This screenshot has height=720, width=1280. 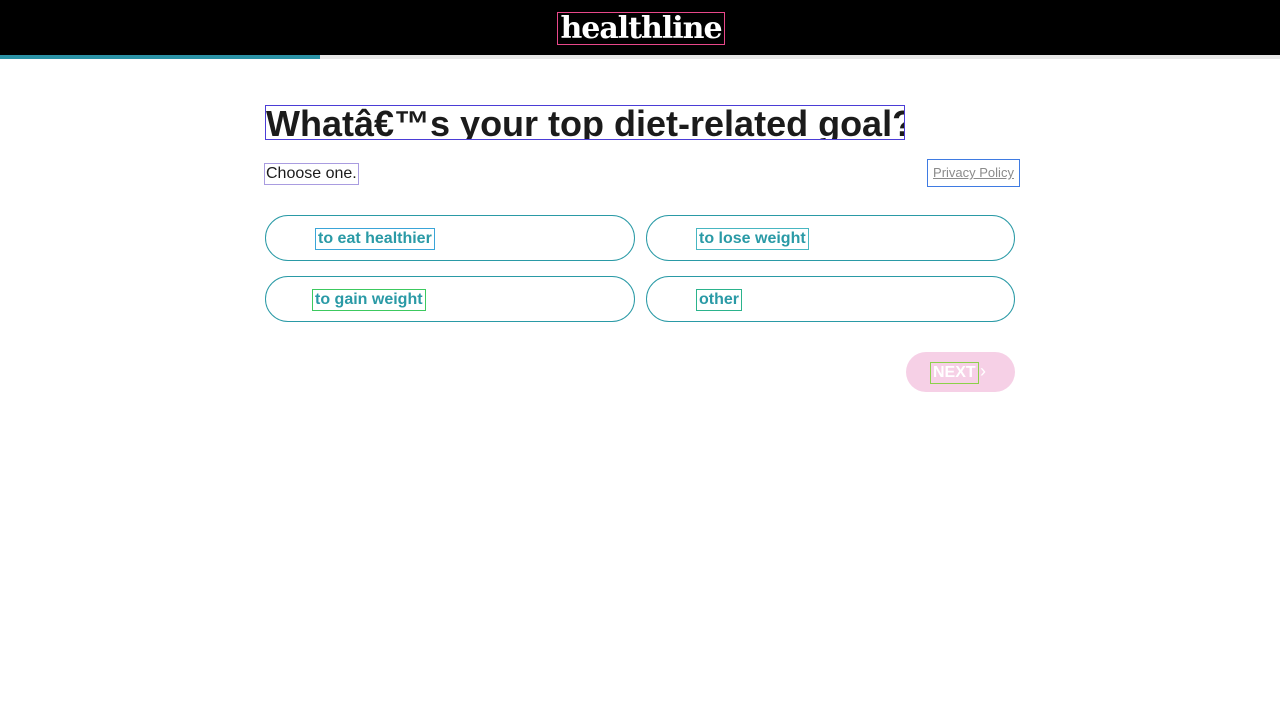 I want to click on next-button: NEXT ›, so click(x=960, y=372).